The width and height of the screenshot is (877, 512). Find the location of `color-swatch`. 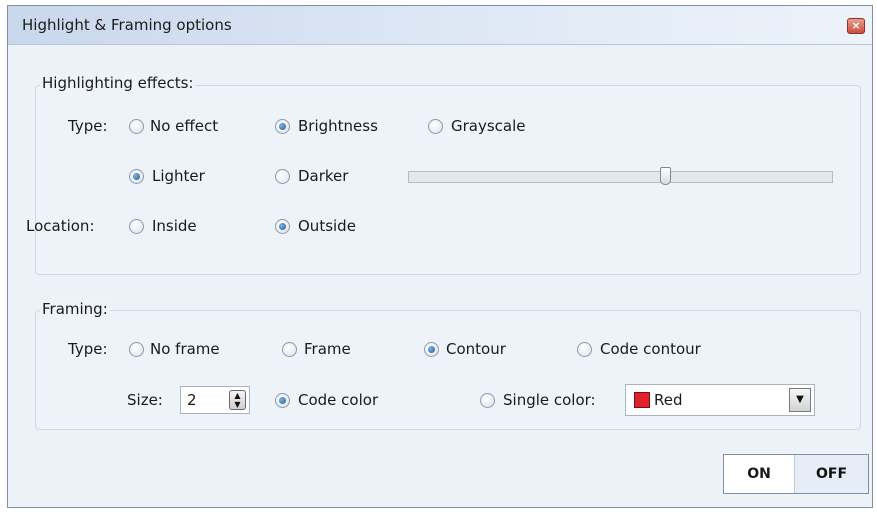

color-swatch is located at coordinates (642, 400).